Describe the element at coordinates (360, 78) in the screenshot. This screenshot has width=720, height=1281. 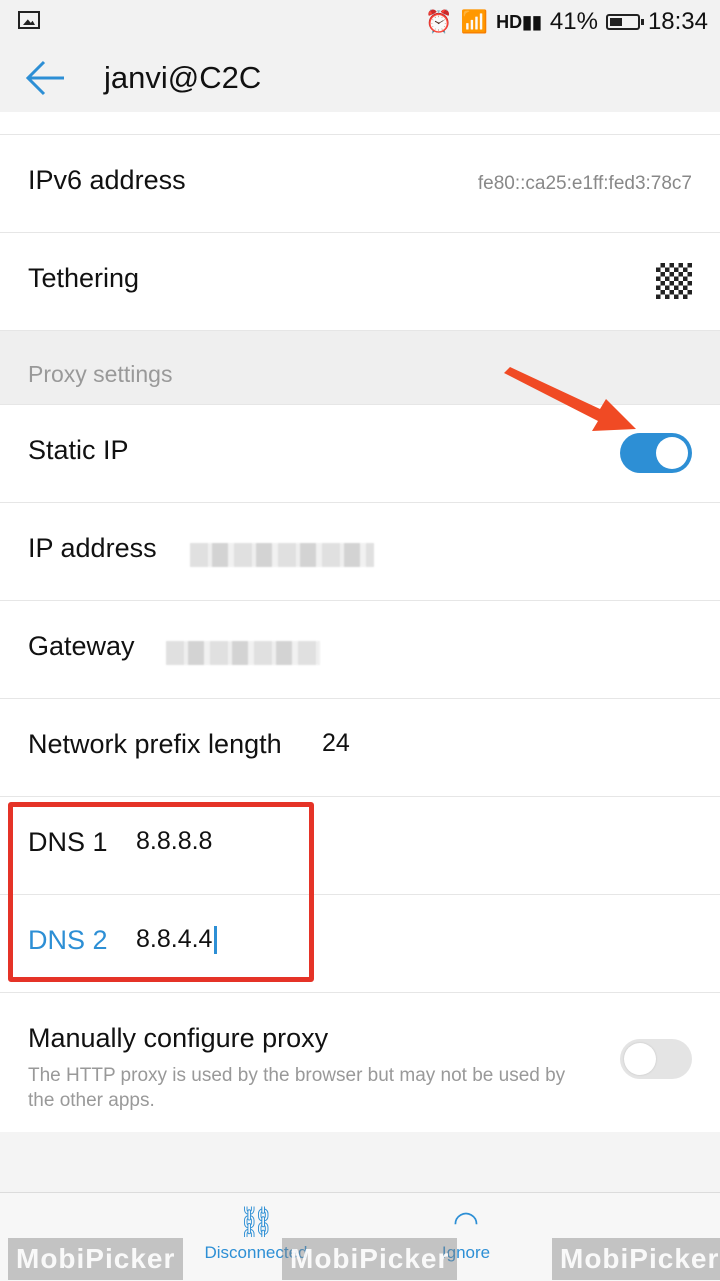
I see `app-bar: janvi@C2C` at that location.